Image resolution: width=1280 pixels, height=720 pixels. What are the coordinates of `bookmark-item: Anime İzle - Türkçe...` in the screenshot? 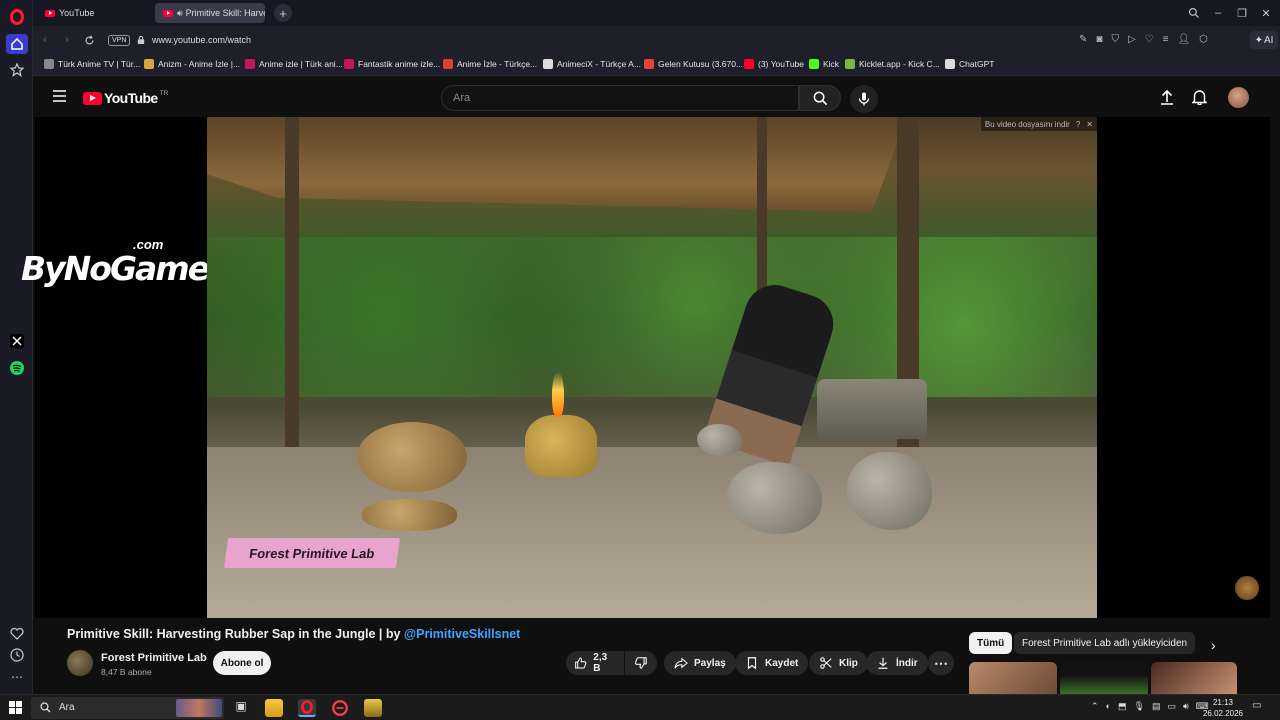 It's located at (490, 64).